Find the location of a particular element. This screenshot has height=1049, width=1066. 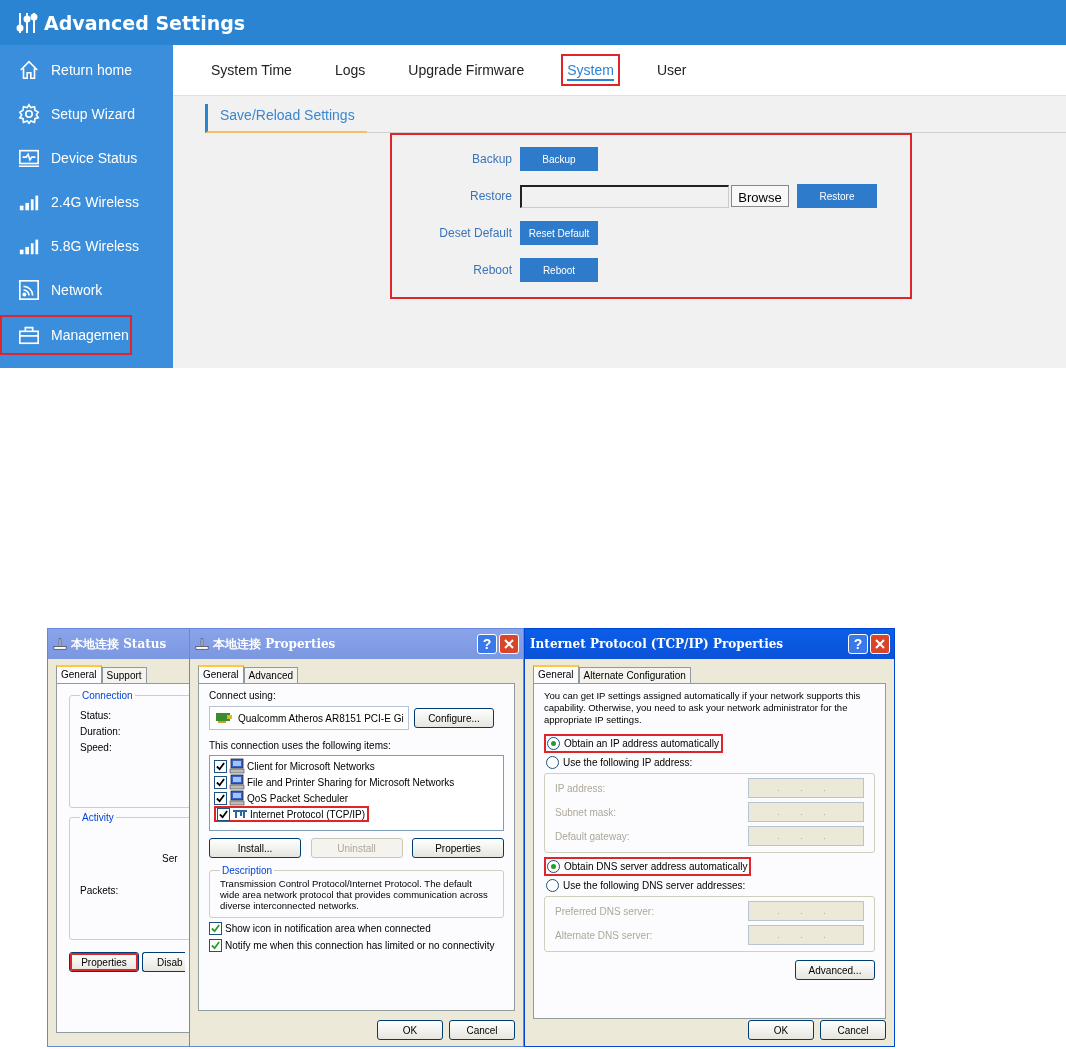

window-title: 本地连接 Properties is located at coordinates (274, 644).